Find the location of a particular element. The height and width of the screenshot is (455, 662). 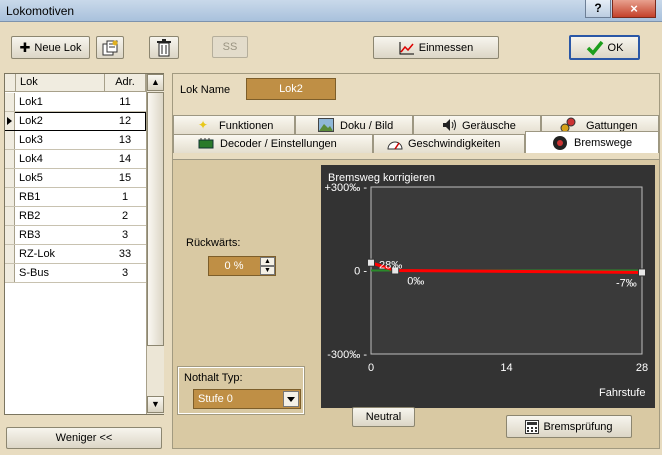

row-indicator-header is located at coordinates (10, 83).